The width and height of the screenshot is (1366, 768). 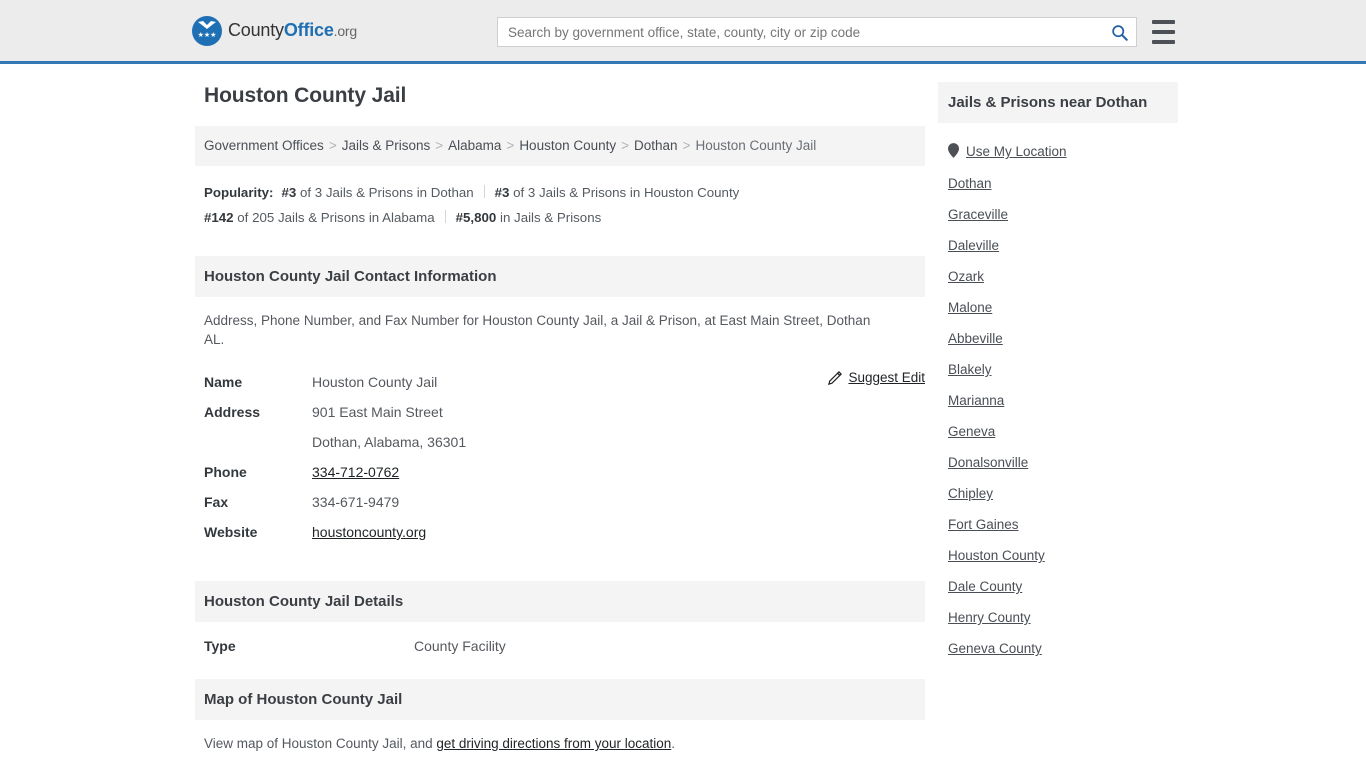 I want to click on logo-text: CountyOffice.org, so click(x=292, y=30).